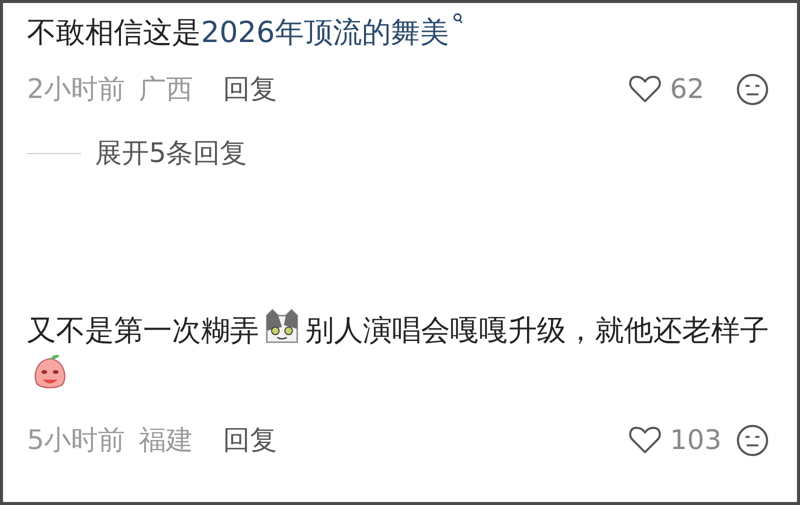 Image resolution: width=800 pixels, height=505 pixels. I want to click on comment-location: 福建, so click(166, 441).